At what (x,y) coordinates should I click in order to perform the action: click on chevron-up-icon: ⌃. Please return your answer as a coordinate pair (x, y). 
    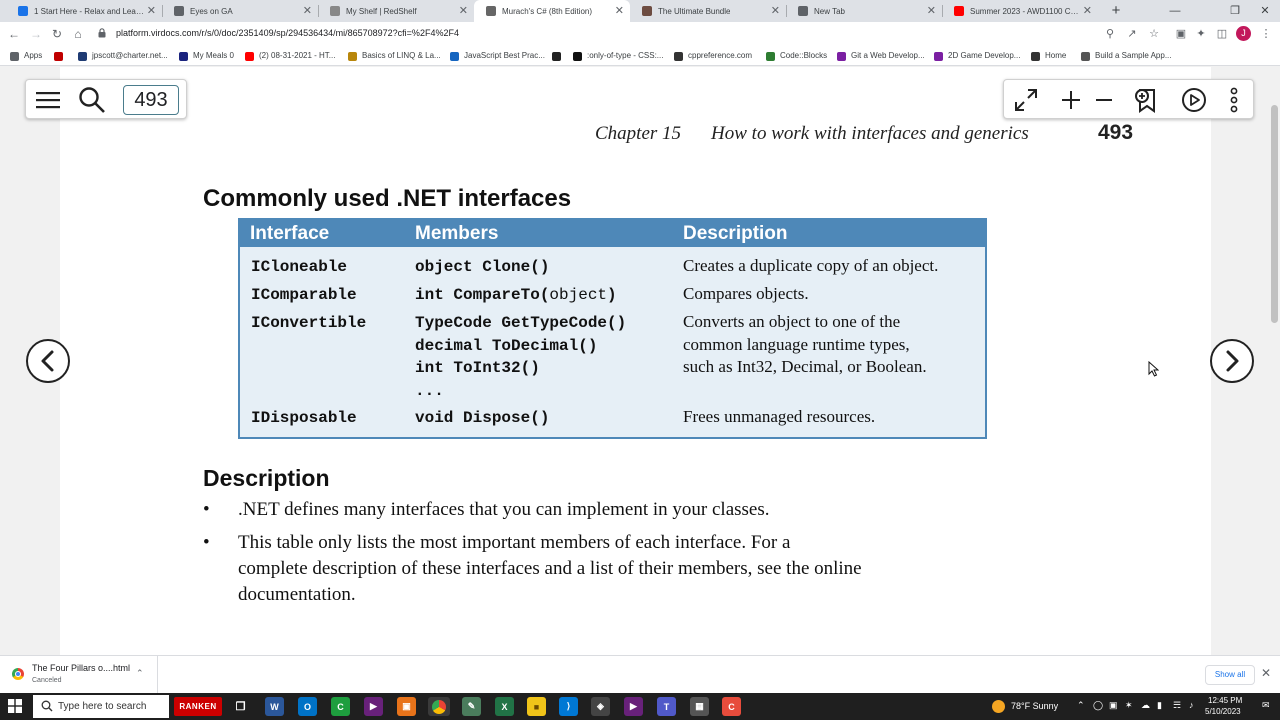
    Looking at the image, I should click on (140, 673).